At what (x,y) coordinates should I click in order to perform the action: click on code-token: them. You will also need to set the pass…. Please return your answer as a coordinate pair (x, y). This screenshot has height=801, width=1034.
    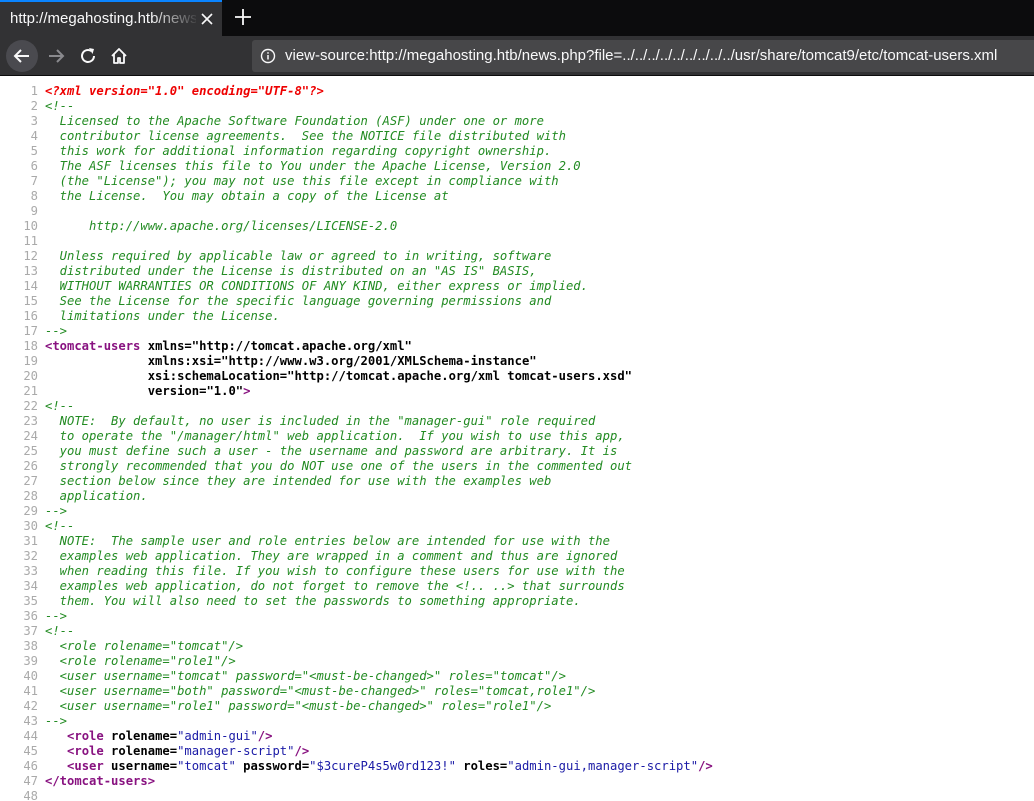
    Looking at the image, I should click on (313, 601).